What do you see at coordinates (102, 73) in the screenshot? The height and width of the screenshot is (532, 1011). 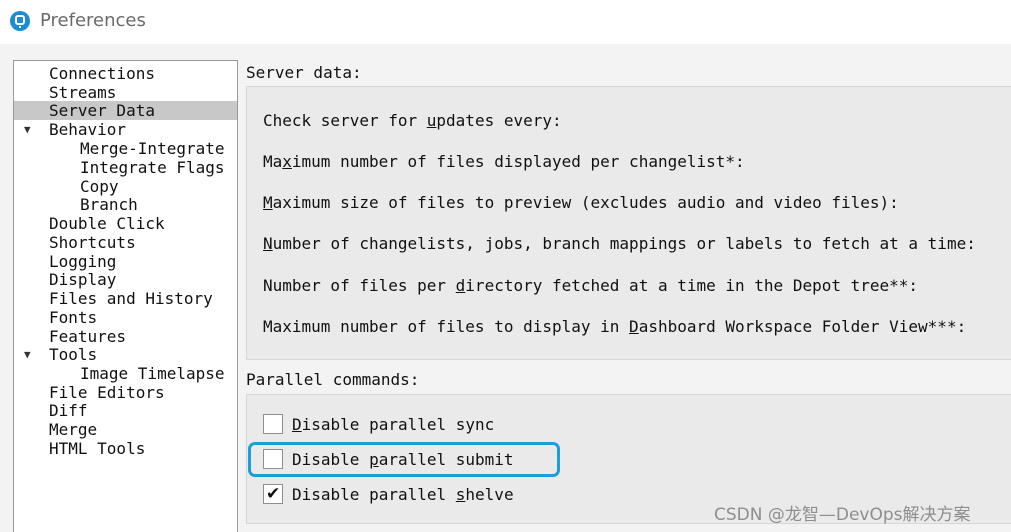 I see `nav-item-connections: Connections` at bounding box center [102, 73].